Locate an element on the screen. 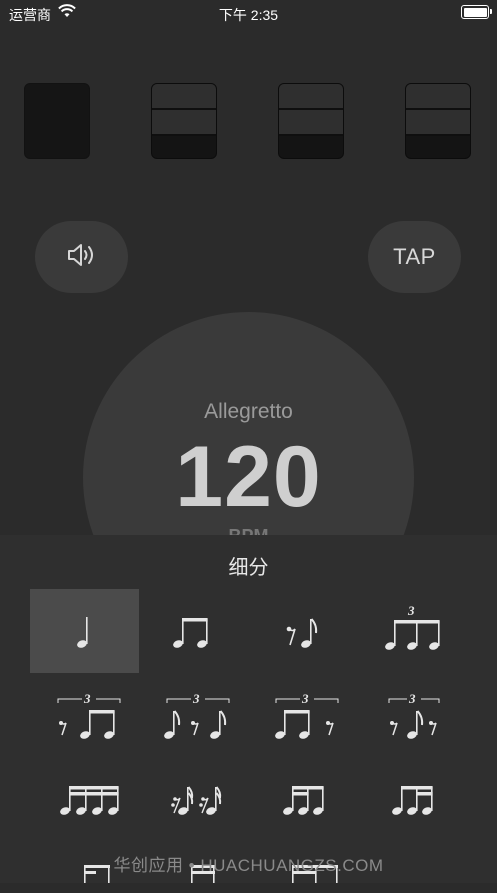 This screenshot has height=893, width=497. speaker-icon is located at coordinates (82, 257).